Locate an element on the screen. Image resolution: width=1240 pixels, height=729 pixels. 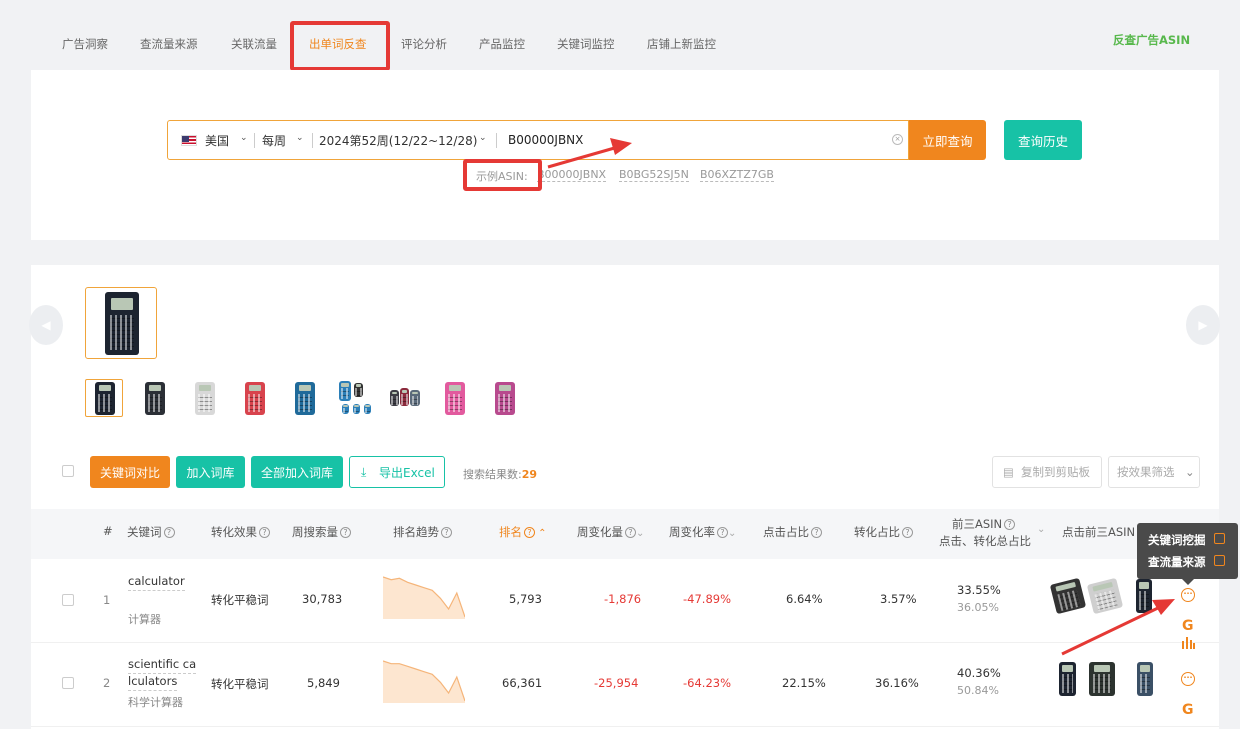
asin-input is located at coordinates (693, 140).